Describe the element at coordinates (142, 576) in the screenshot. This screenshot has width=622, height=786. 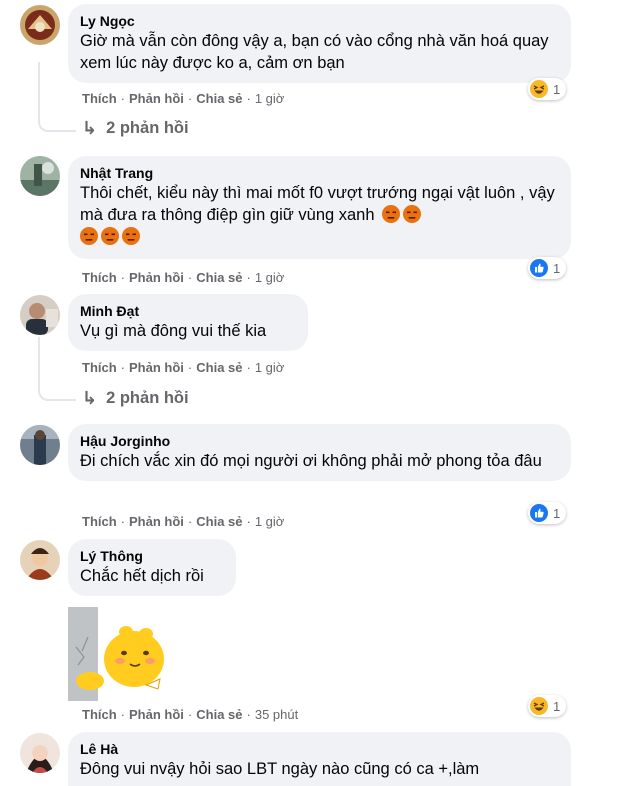
I see `comment-text: Chắc hết dịch rồi` at that location.